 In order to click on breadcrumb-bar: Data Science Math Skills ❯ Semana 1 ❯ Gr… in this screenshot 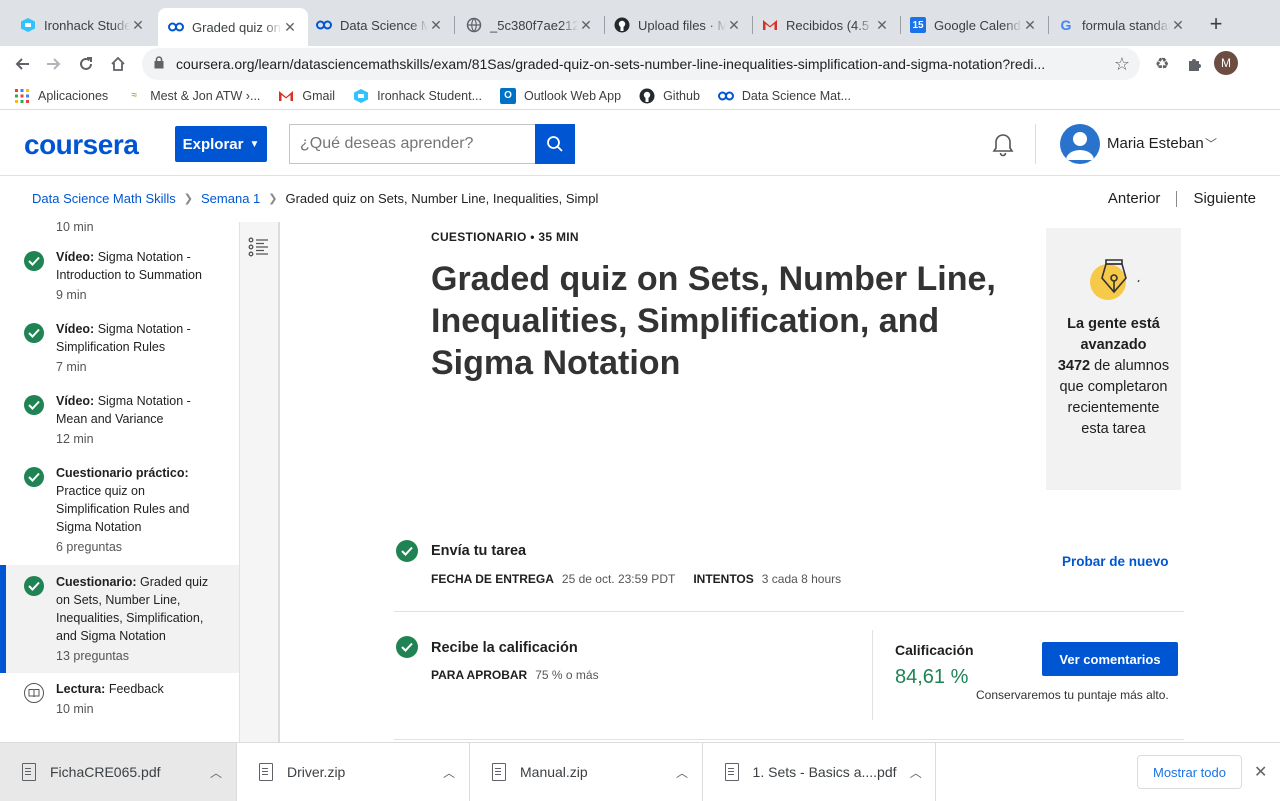, I will do `click(640, 199)`.